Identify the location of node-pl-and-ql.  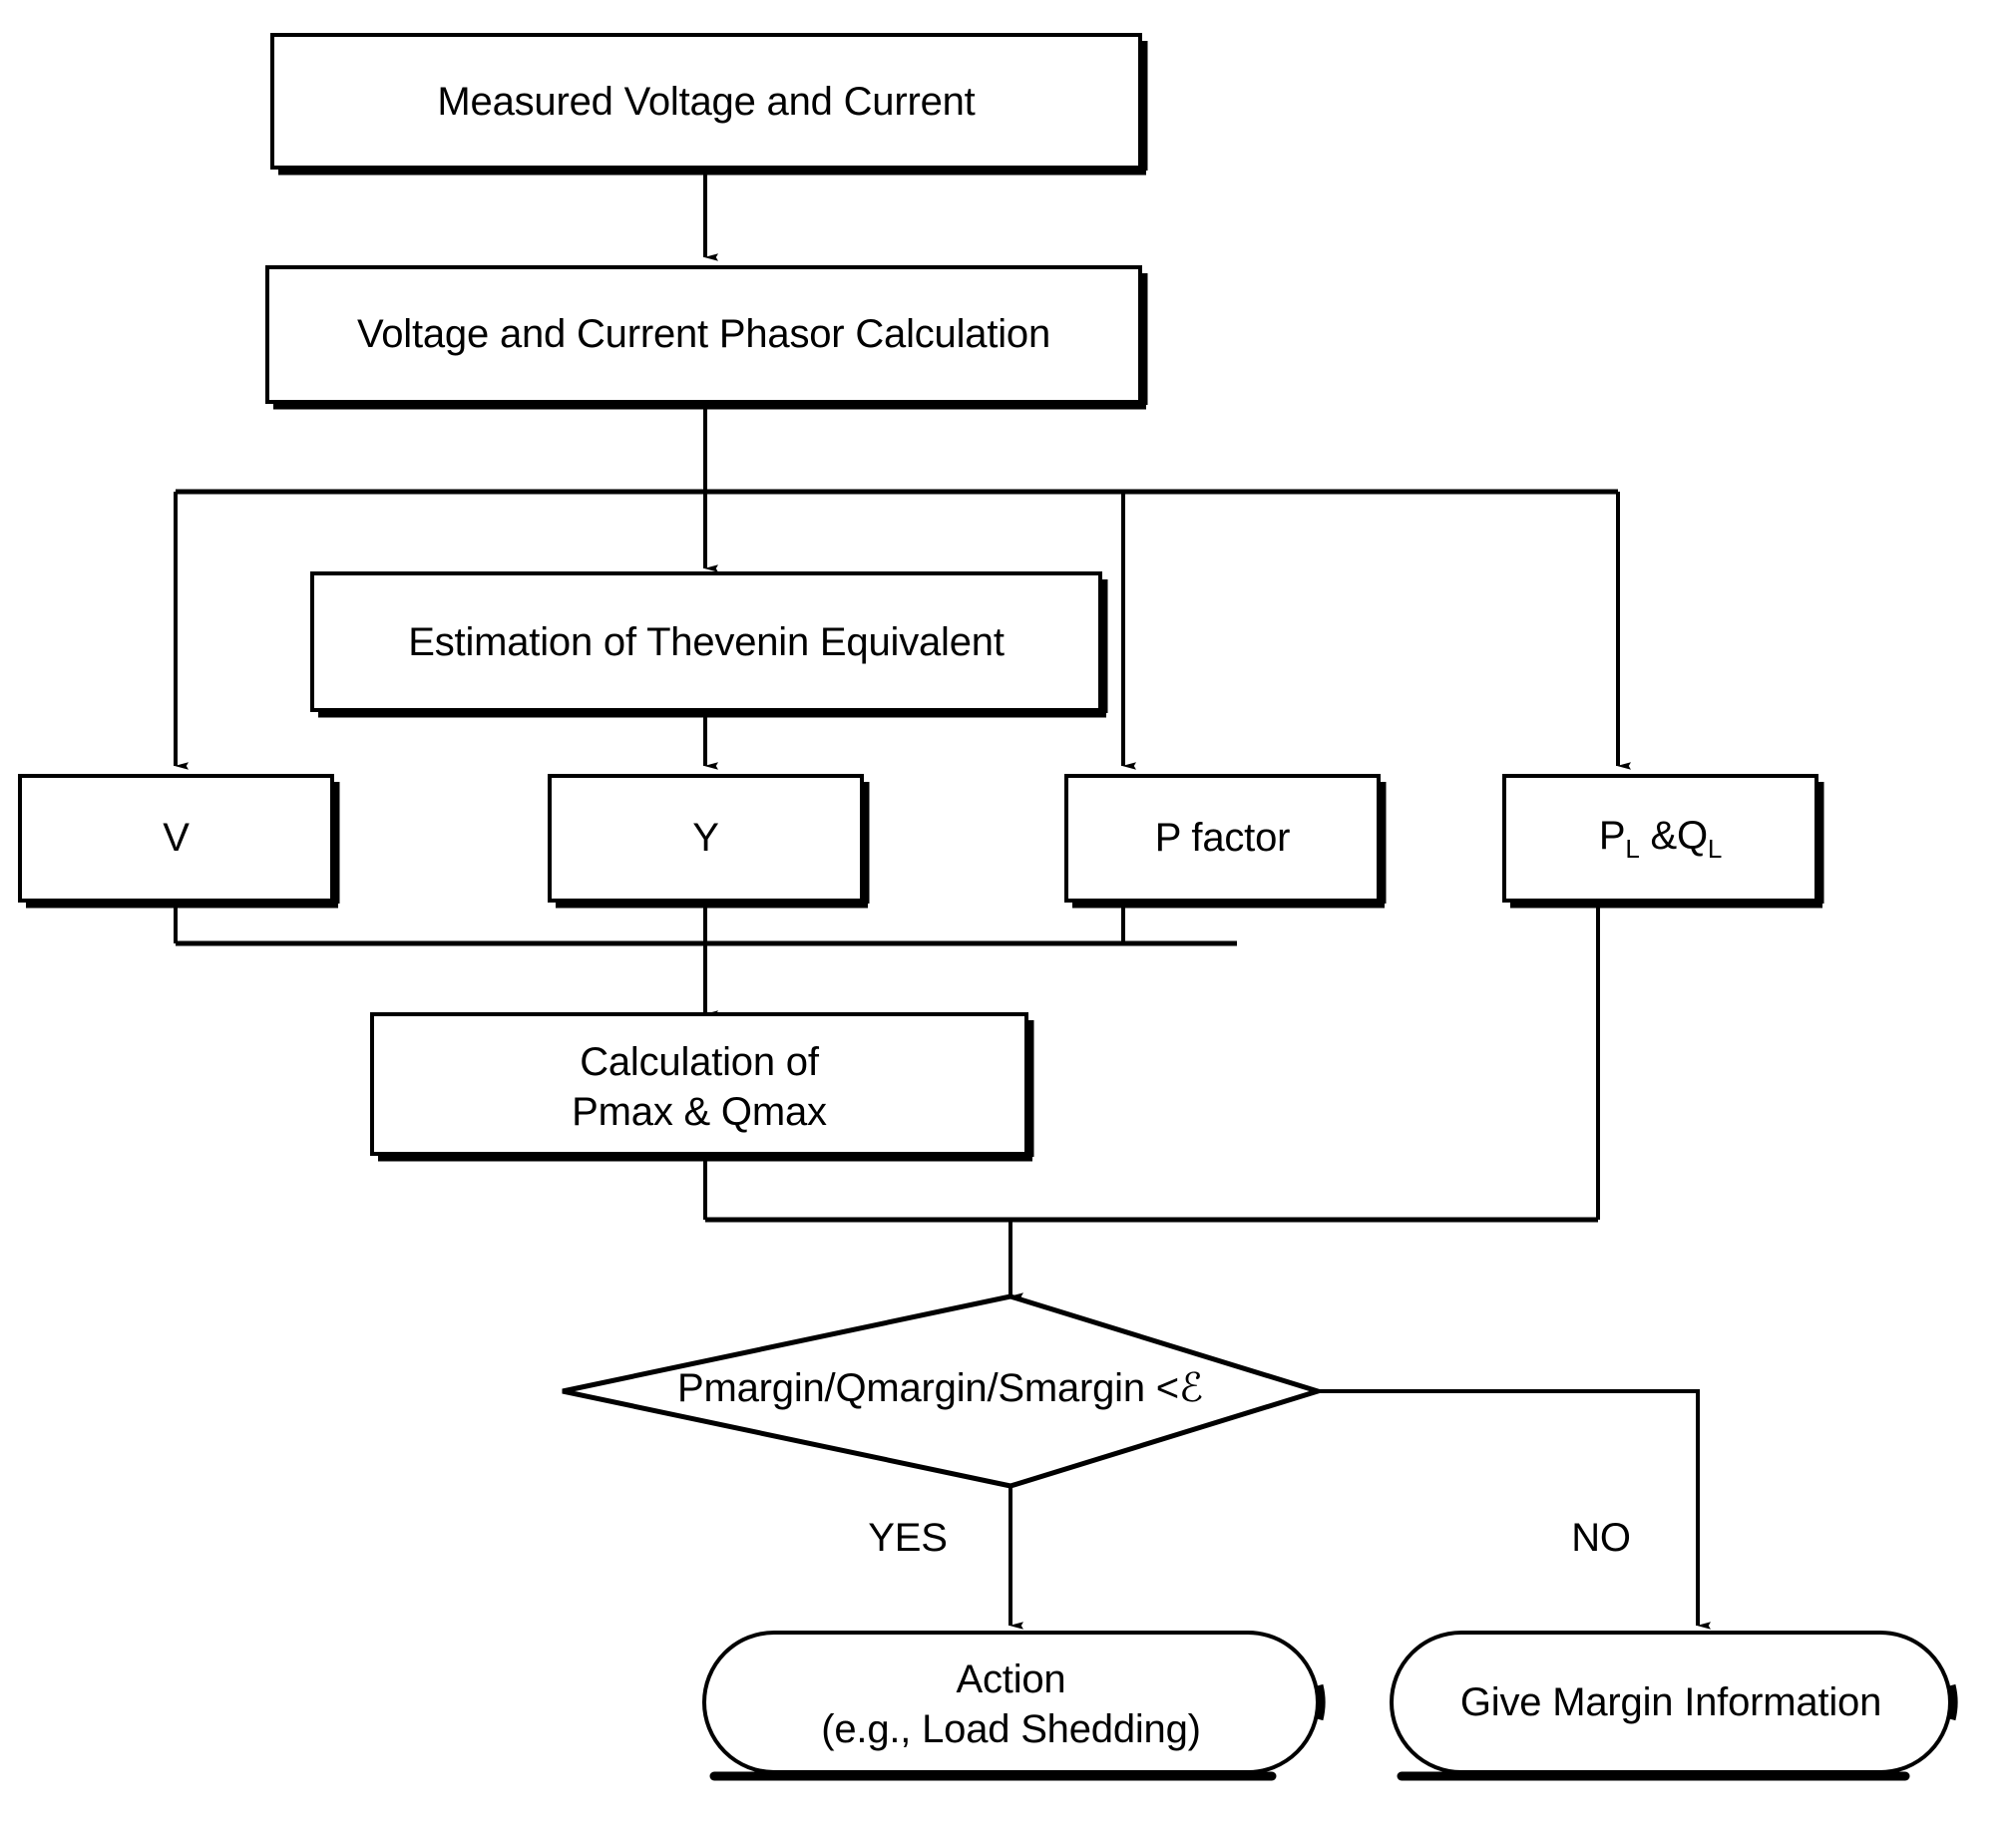
(1663, 842).